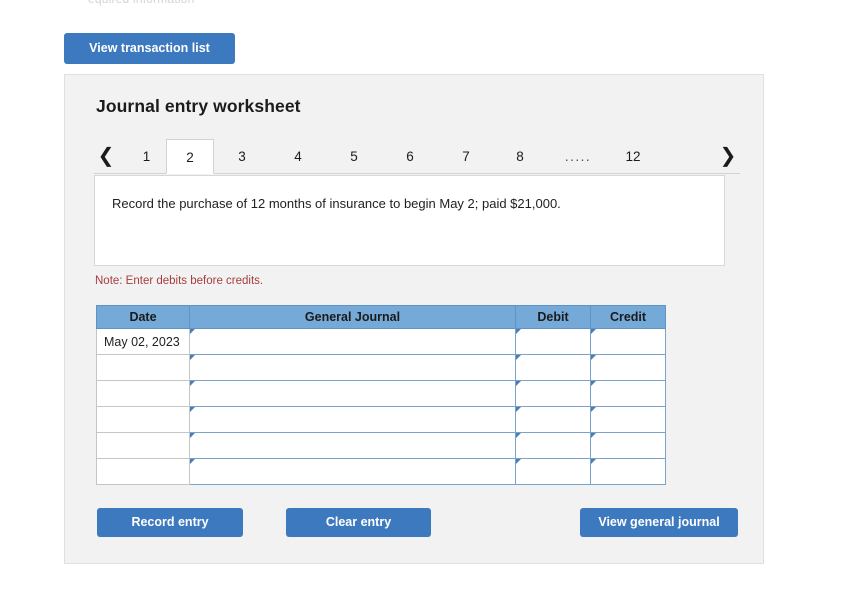 Image resolution: width=864 pixels, height=616 pixels. What do you see at coordinates (553, 317) in the screenshot?
I see `column-header-debit: Debit` at bounding box center [553, 317].